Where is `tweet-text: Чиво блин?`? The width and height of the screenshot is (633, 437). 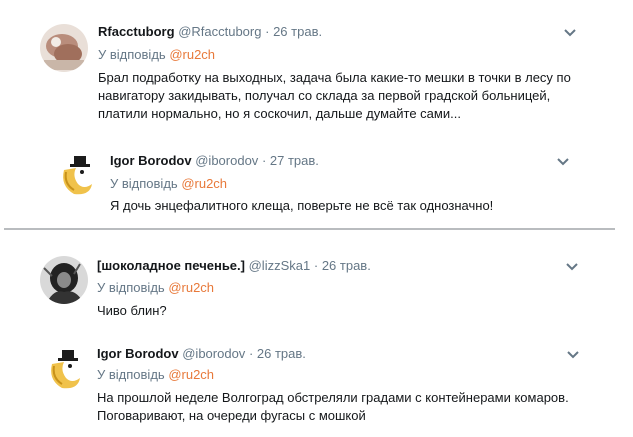
tweet-text: Чиво блин? is located at coordinates (132, 310).